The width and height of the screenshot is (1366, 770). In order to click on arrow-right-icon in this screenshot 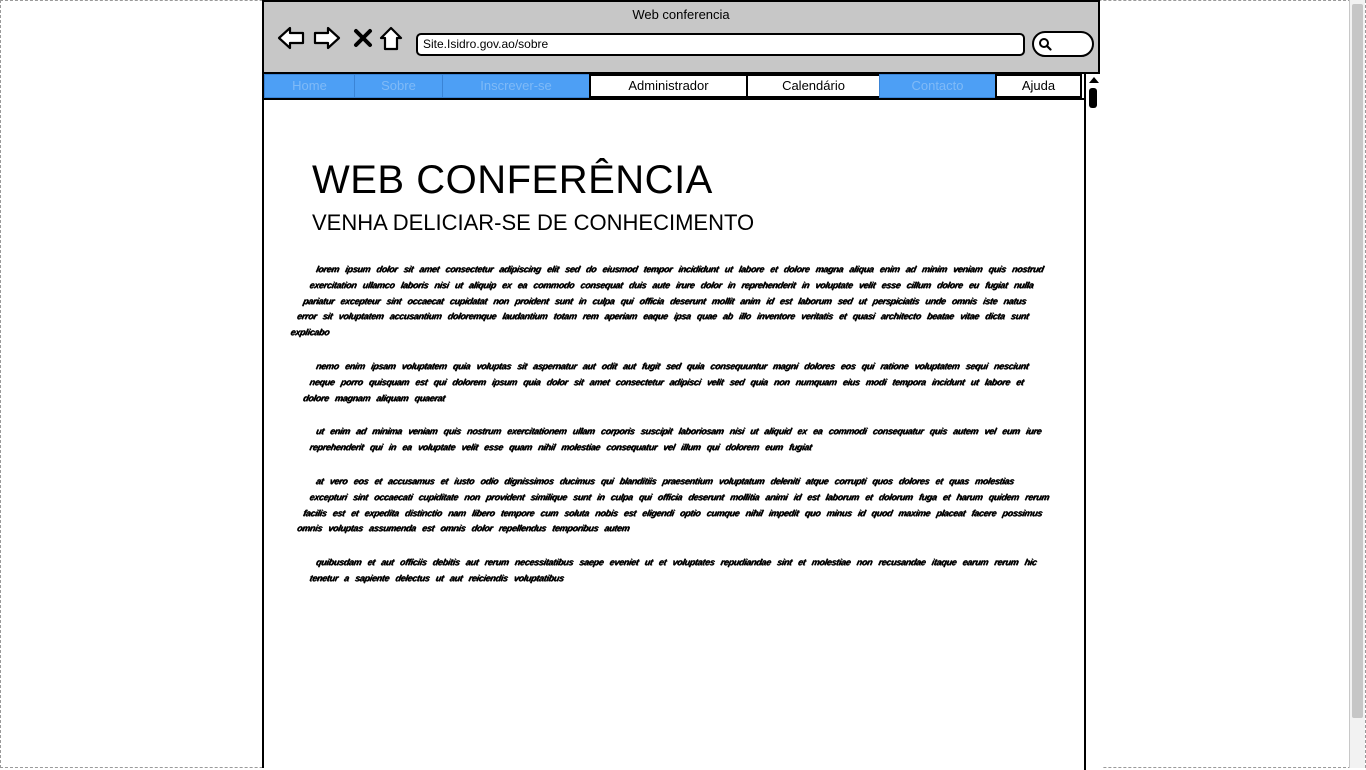, I will do `click(327, 38)`.